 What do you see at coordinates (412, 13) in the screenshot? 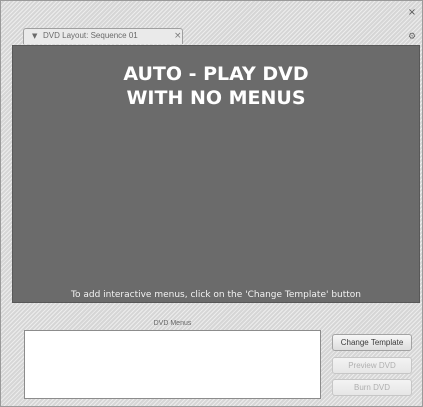
I see `close-icon: ×` at bounding box center [412, 13].